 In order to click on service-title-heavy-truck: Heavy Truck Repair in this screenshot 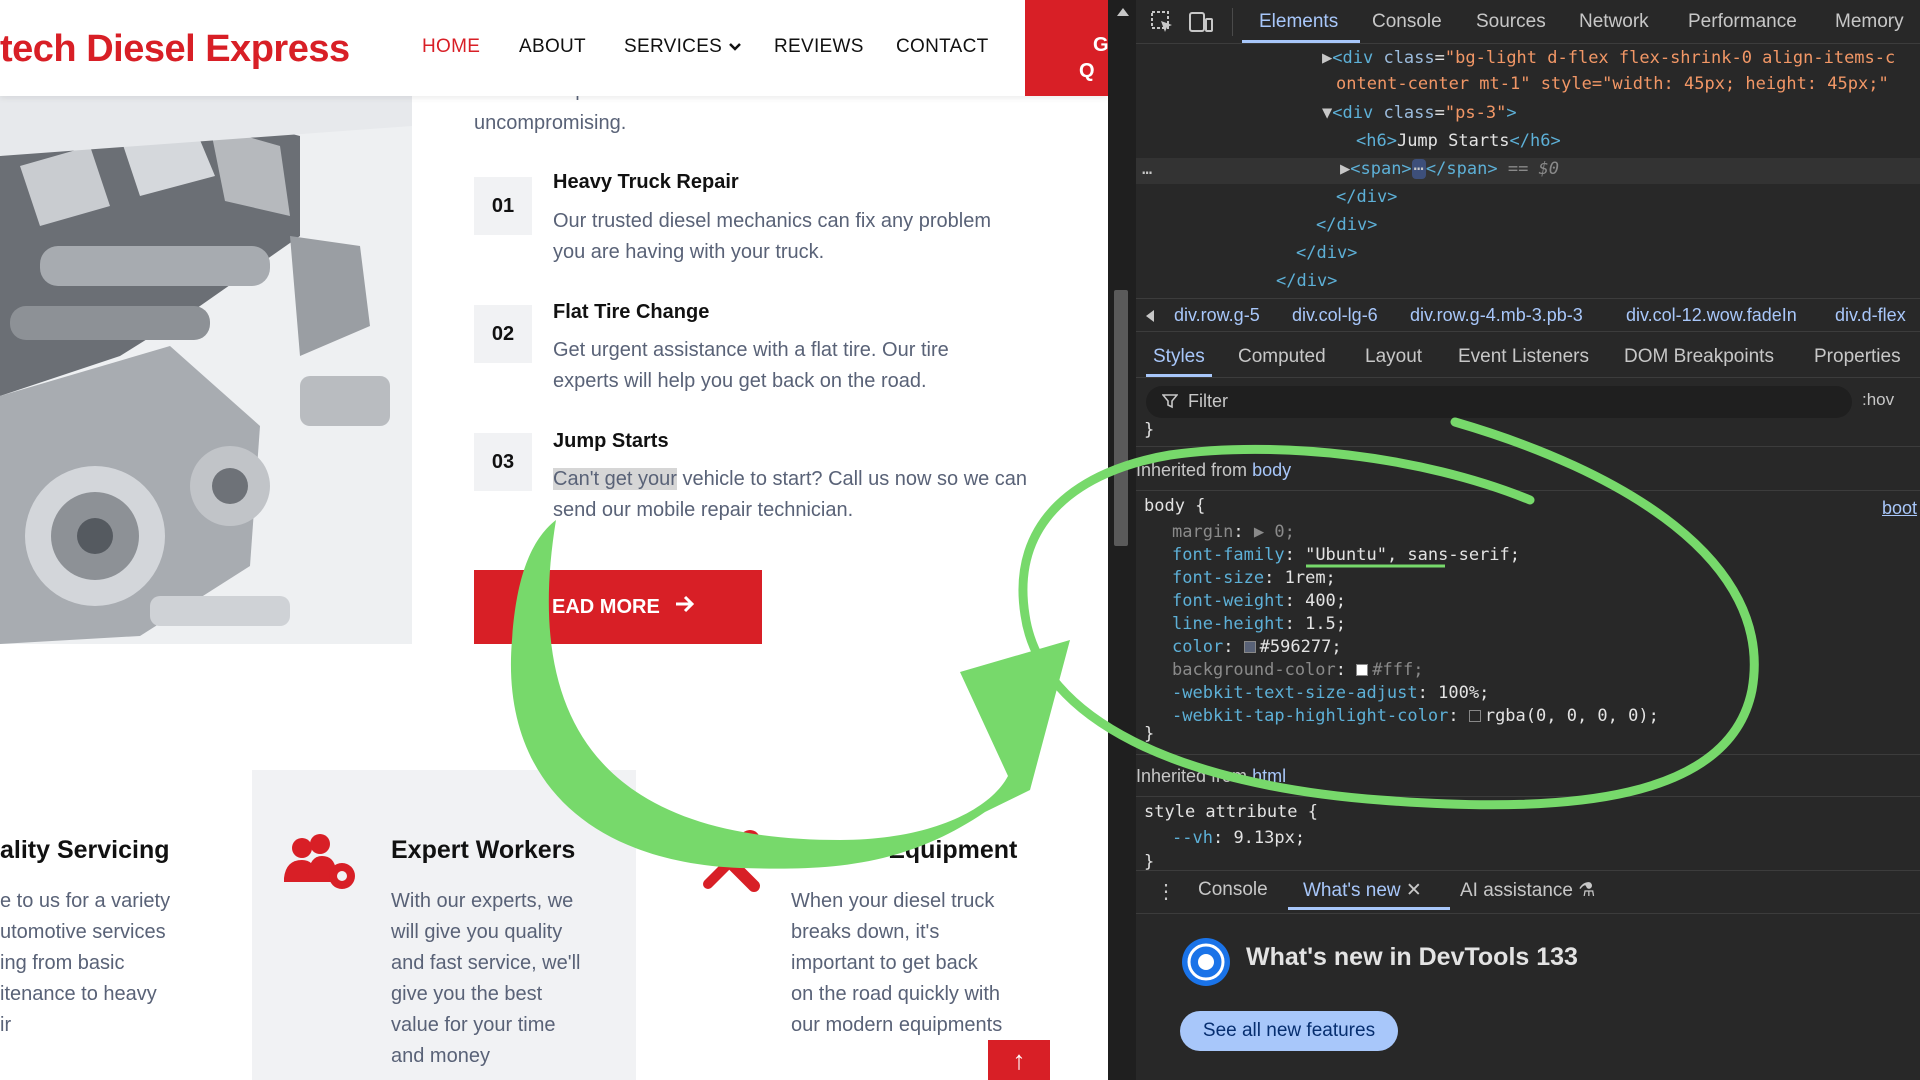, I will do `click(646, 182)`.